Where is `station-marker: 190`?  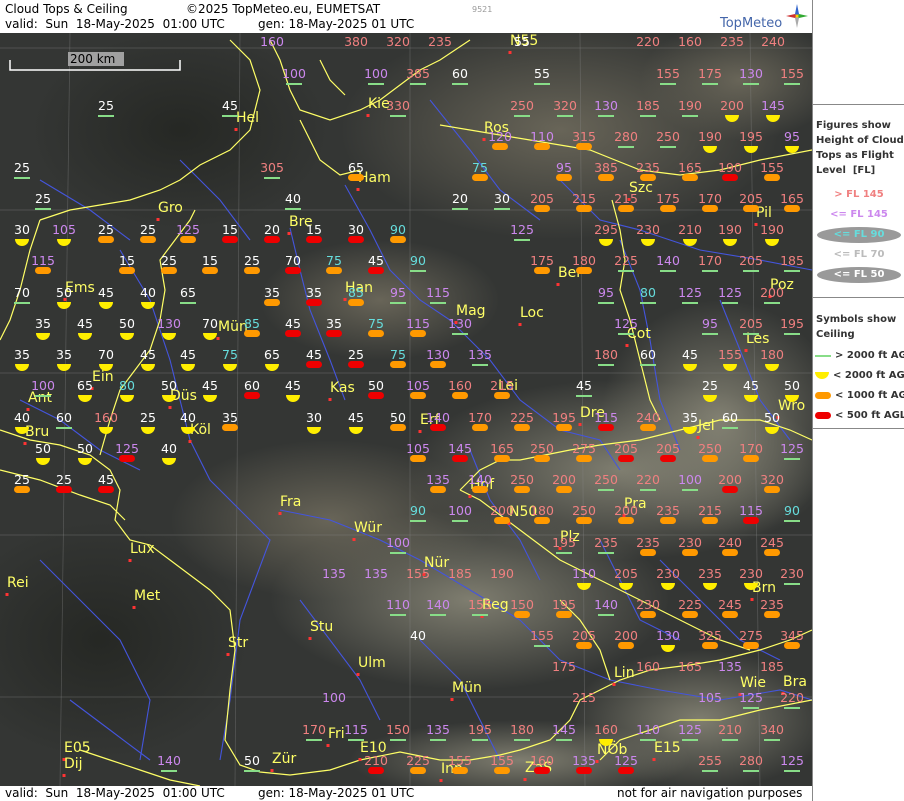
station-marker: 190 is located at coordinates (772, 234).